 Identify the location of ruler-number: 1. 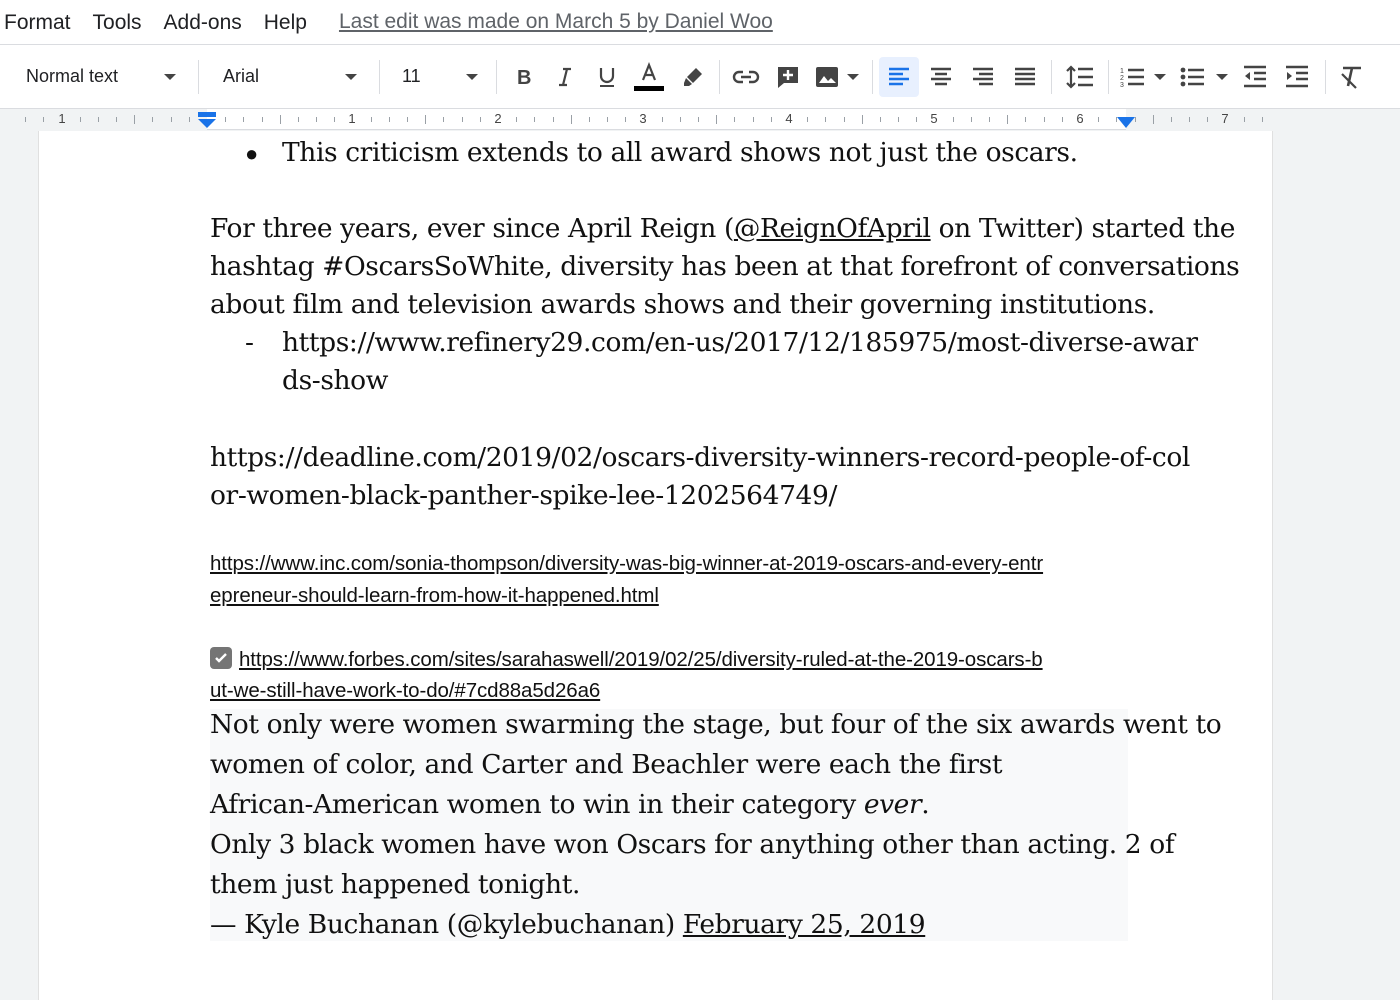
(352, 118).